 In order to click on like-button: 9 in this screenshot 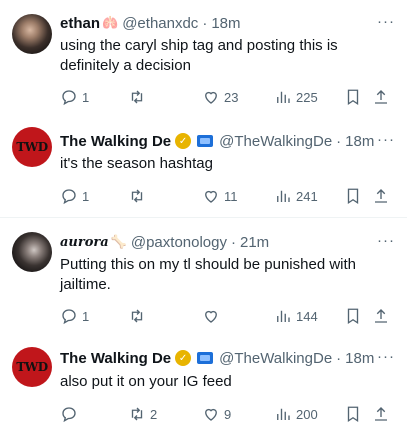, I will do `click(216, 414)`.